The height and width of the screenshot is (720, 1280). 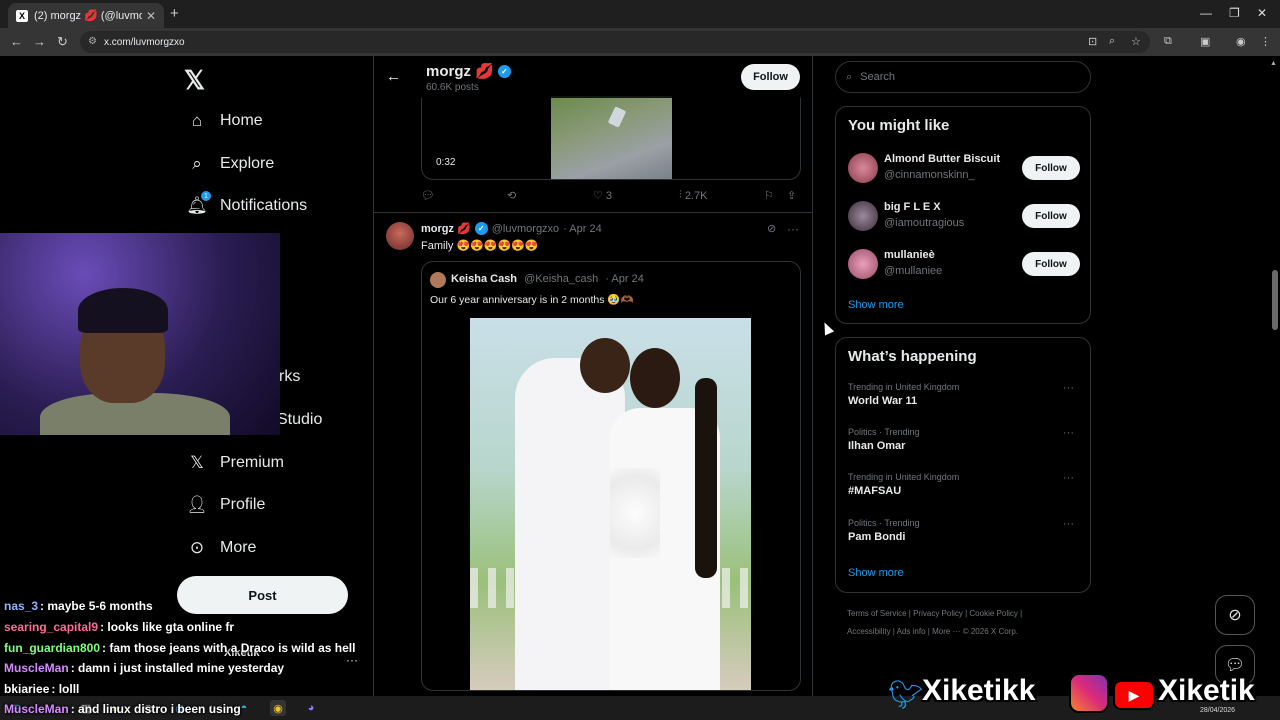 I want to click on menu-icon: ⋮, so click(x=1265, y=41).